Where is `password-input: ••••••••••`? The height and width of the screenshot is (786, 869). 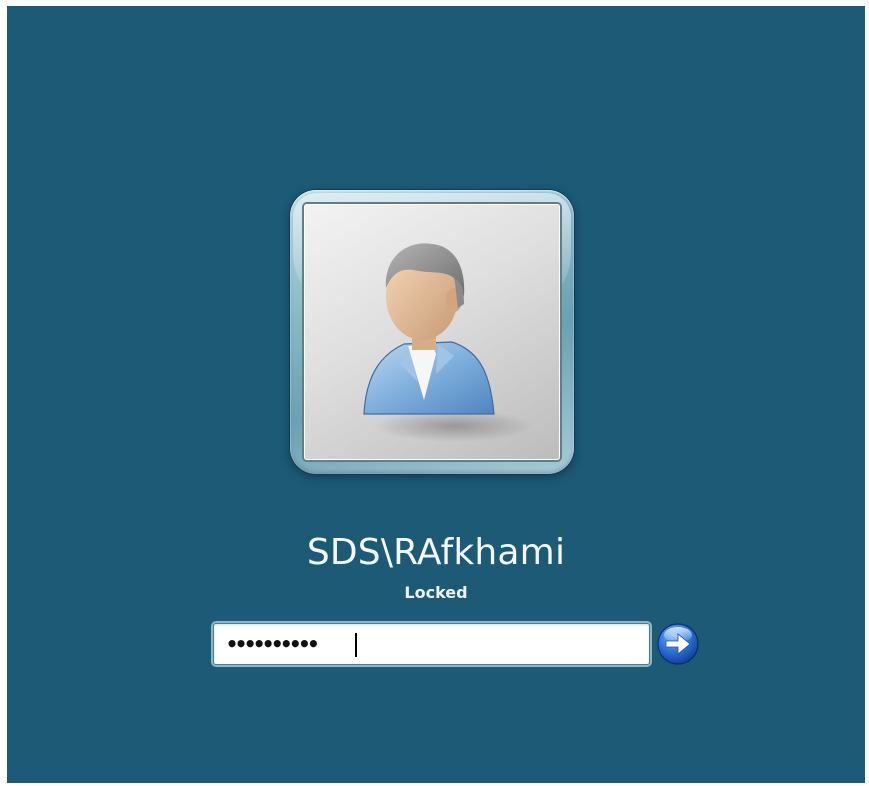 password-input: •••••••••• is located at coordinates (431, 644).